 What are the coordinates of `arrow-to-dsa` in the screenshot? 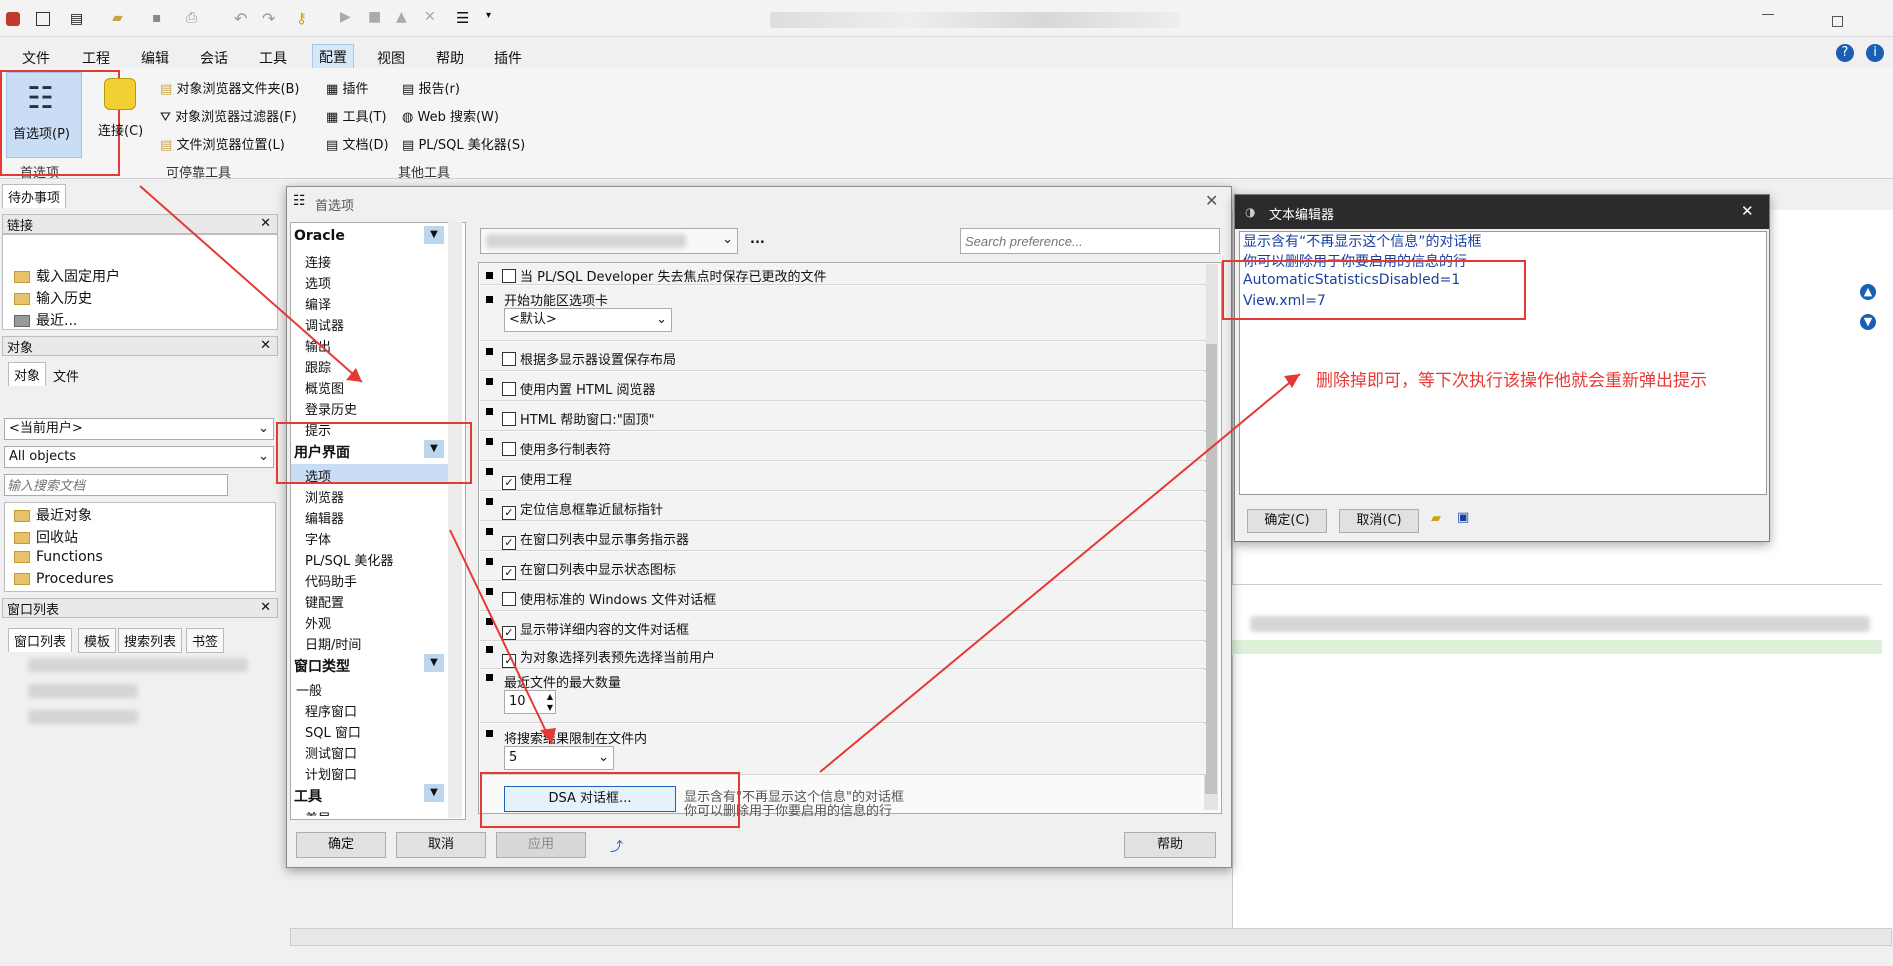 It's located at (501, 637).